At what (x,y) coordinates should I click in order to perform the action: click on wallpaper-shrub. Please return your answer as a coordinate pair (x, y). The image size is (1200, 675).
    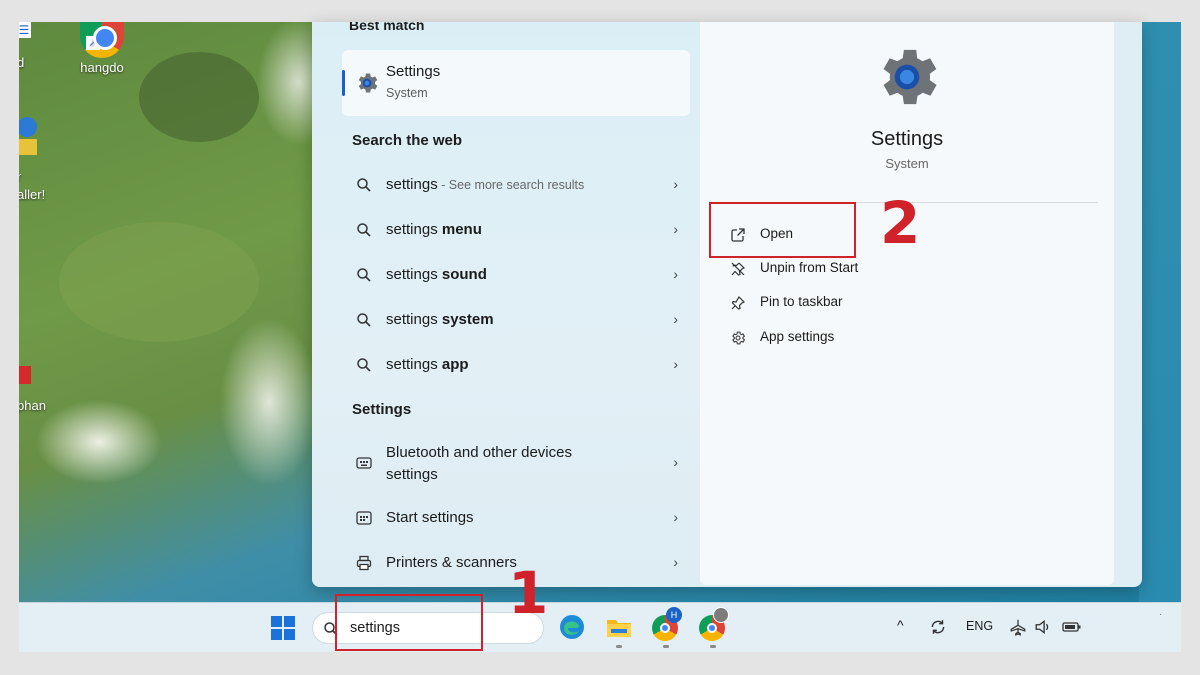
    Looking at the image, I should click on (199, 97).